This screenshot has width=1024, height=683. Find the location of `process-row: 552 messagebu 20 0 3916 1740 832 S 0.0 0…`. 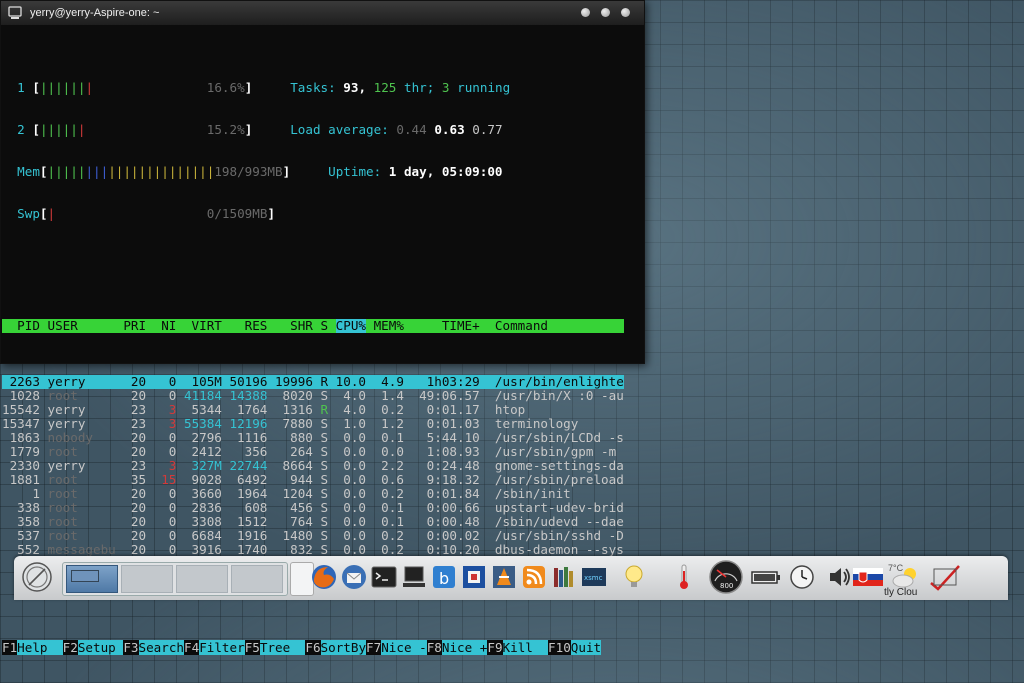

process-row: 552 messagebu 20 0 3916 1740 832 S 0.0 0… is located at coordinates (313, 550).